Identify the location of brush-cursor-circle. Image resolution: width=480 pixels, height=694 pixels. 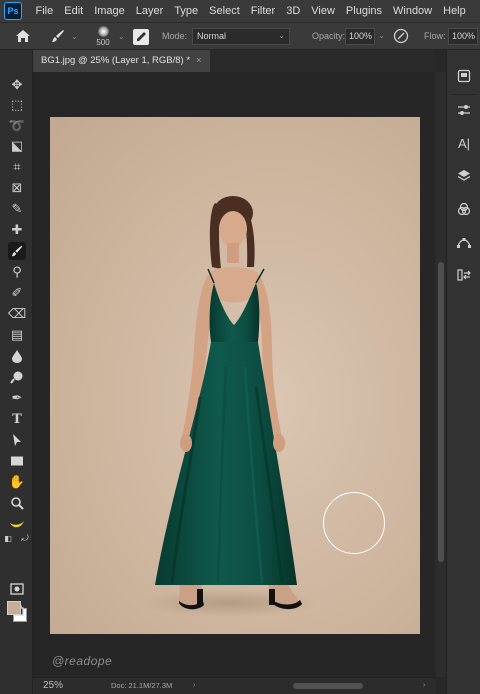
(354, 523).